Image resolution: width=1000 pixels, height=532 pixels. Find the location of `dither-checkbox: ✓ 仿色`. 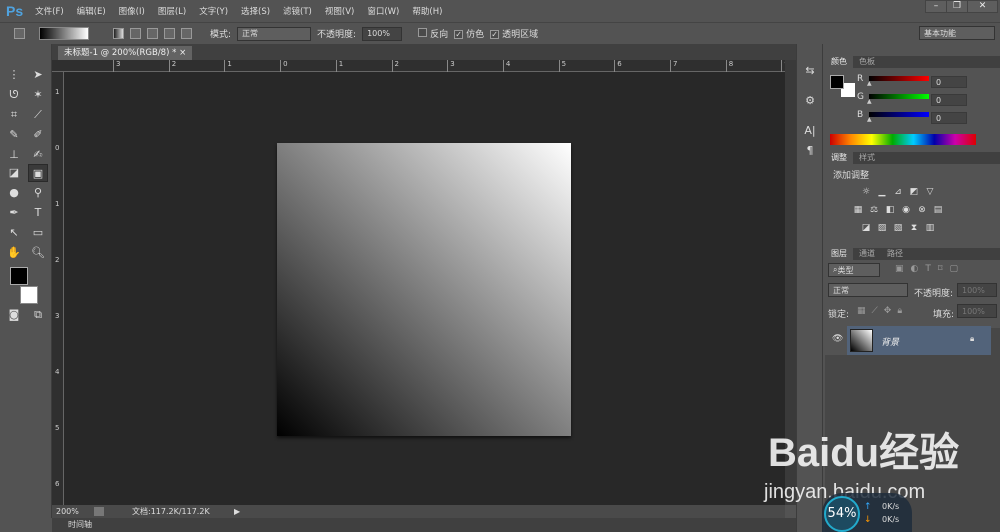

dither-checkbox: ✓ 仿色 is located at coordinates (469, 33).